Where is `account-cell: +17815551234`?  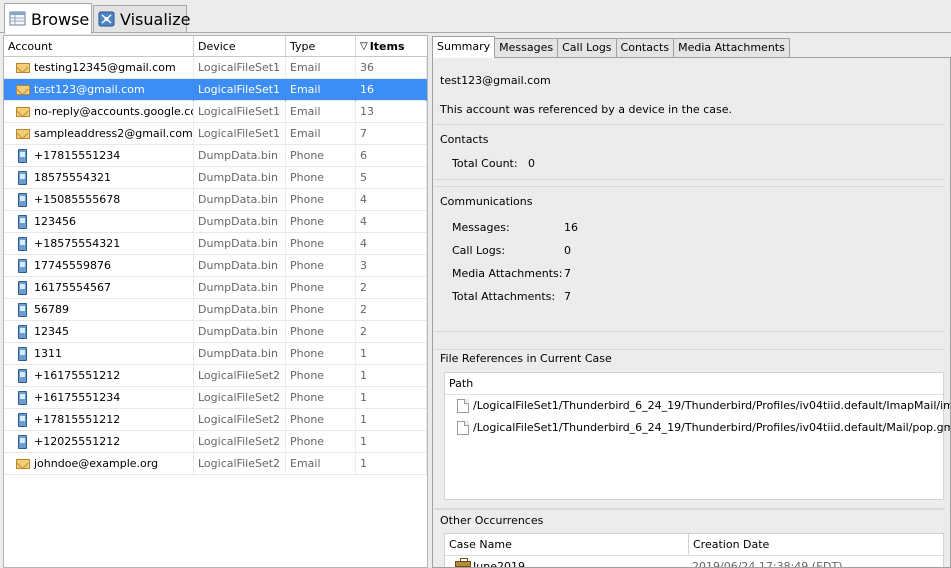 account-cell: +17815551234 is located at coordinates (99, 155).